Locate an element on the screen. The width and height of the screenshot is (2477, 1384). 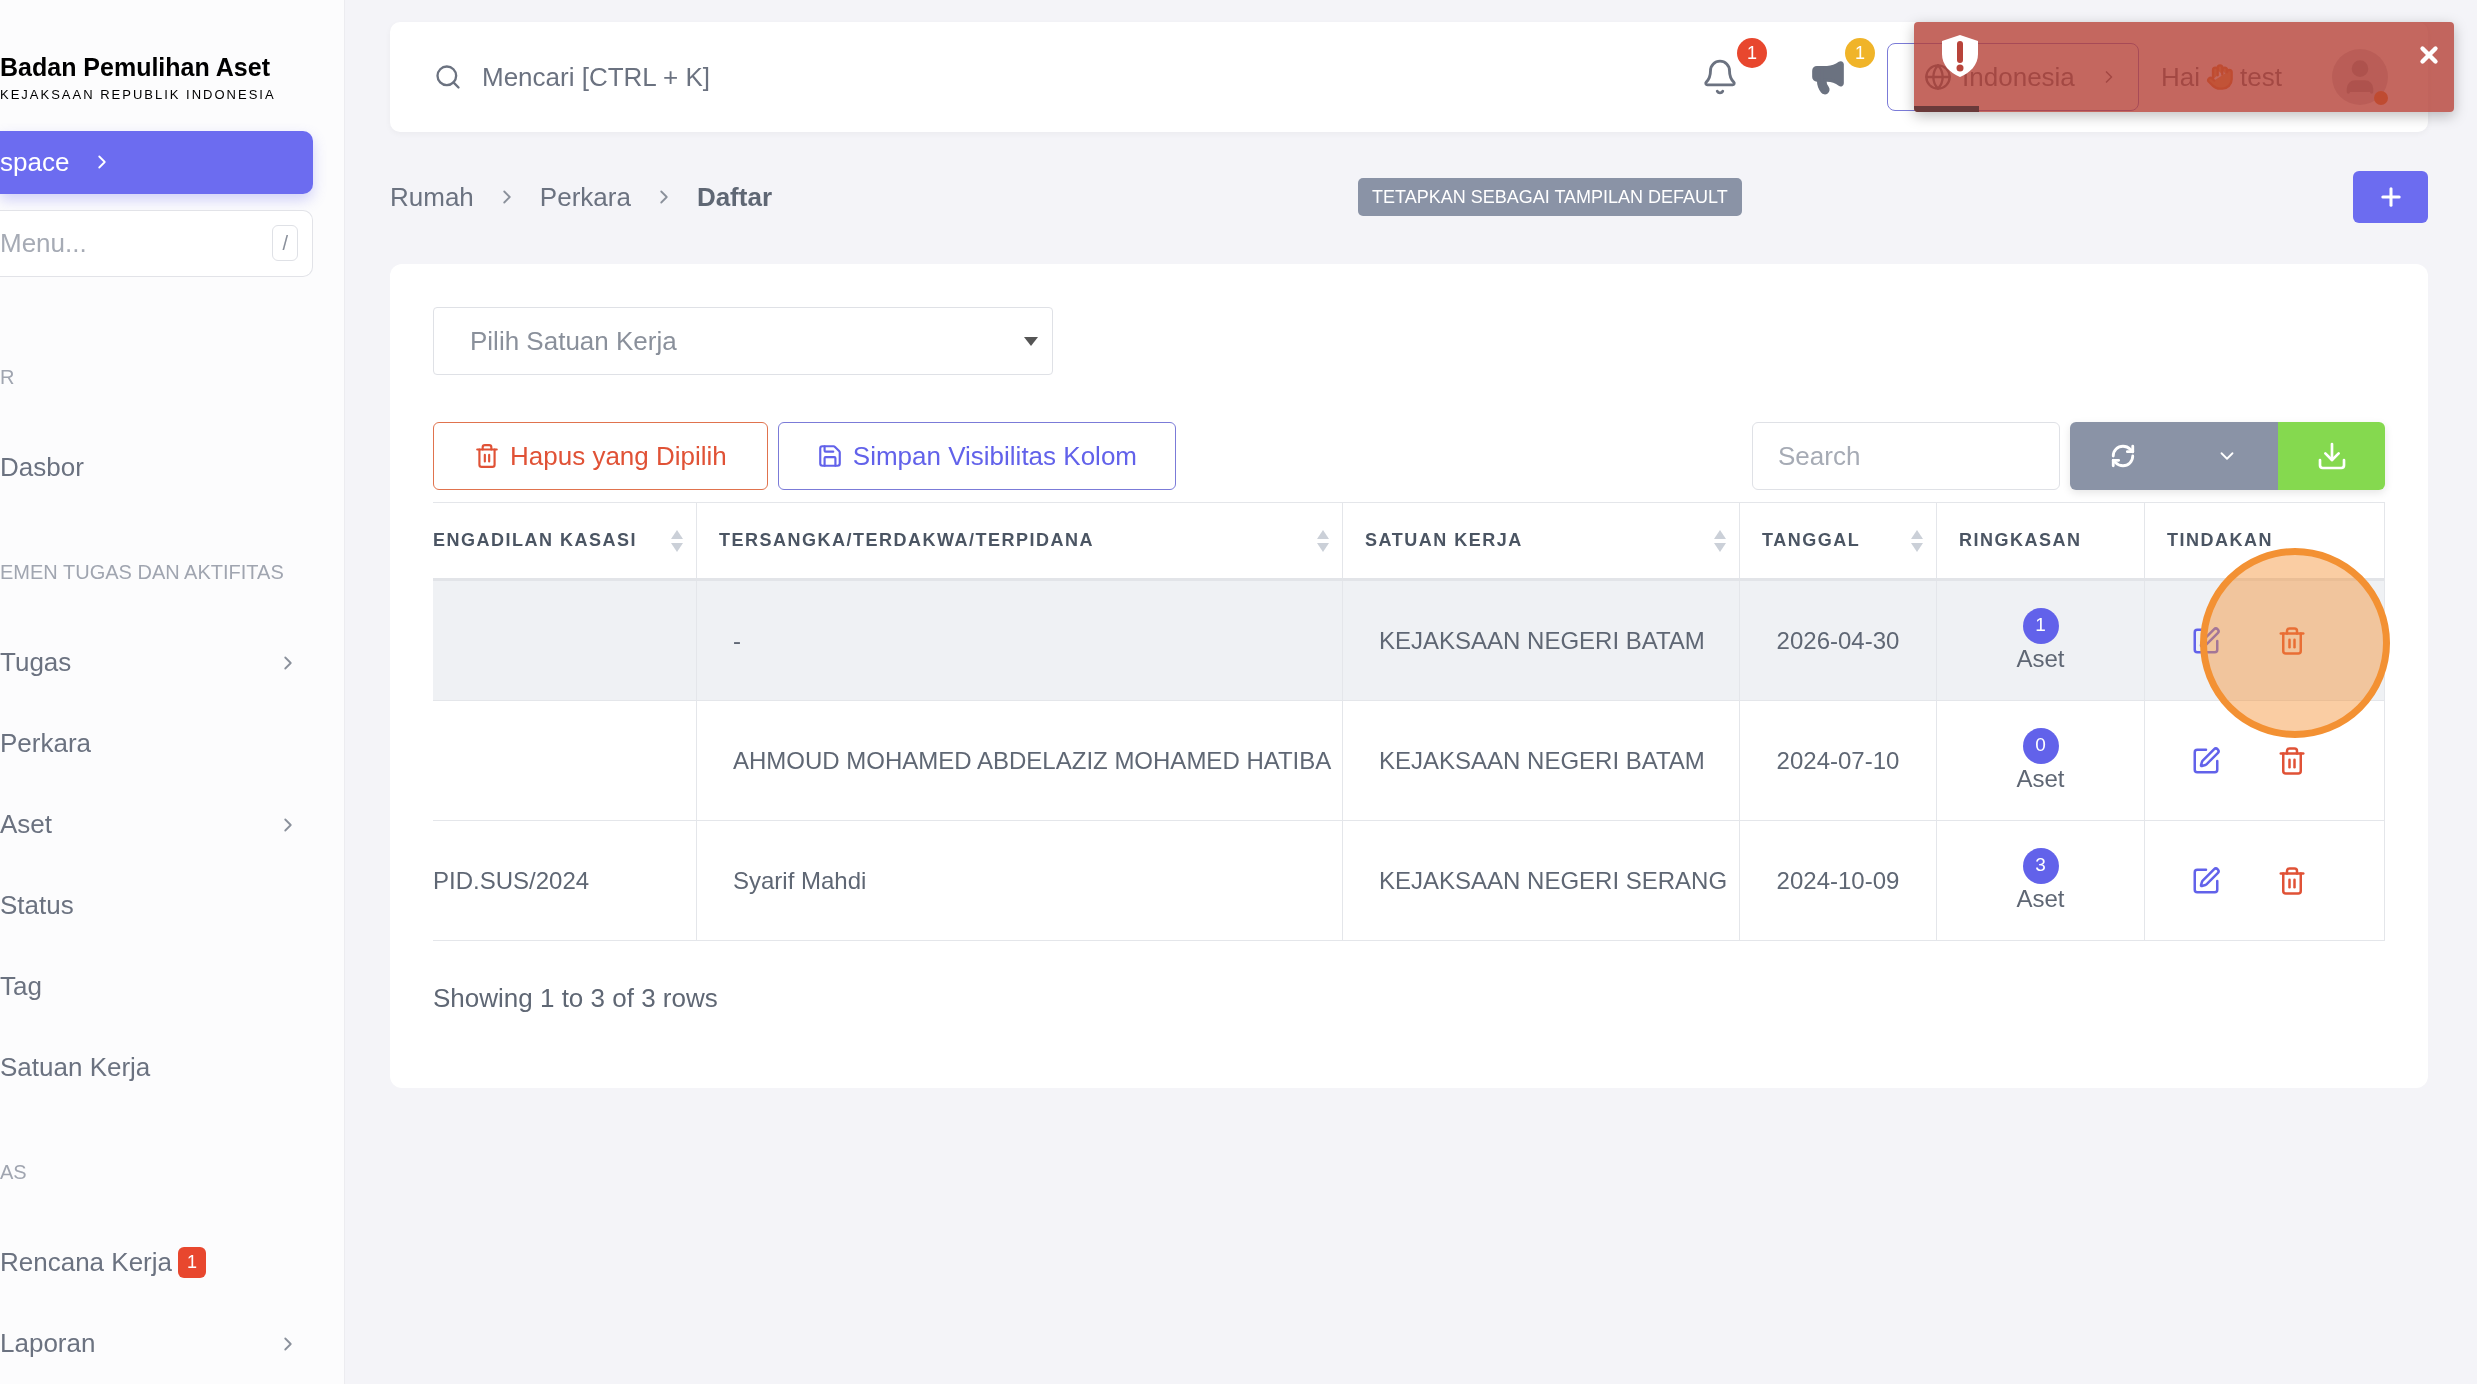
column-header: TANGGAL is located at coordinates (1811, 540).